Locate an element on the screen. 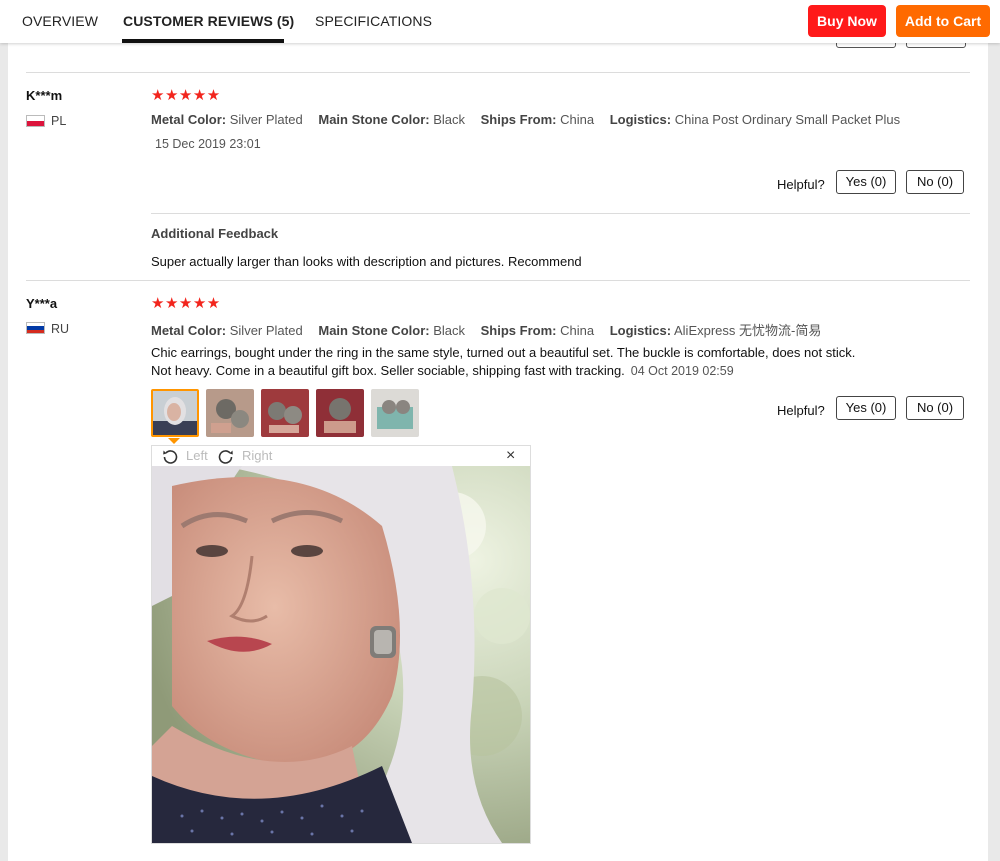 Image resolution: width=1000 pixels, height=861 pixels. additional-feedback-title: Additional Feedback is located at coordinates (215, 233).